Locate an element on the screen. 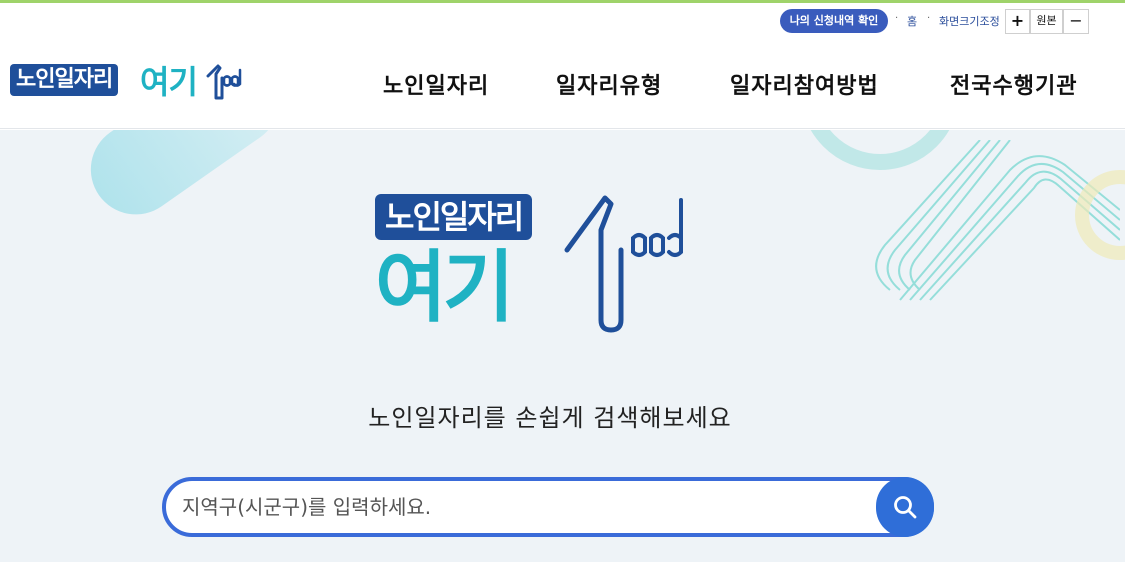  hero-logo-part2: 여기 is located at coordinates (445, 288).